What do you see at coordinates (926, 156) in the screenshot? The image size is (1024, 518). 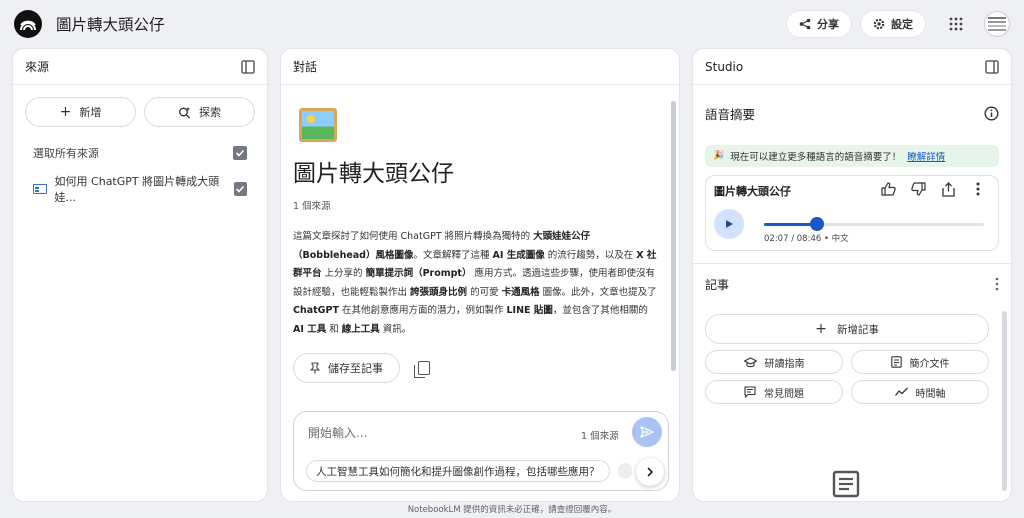 I see `learn-more-link: 瞭解詳情` at bounding box center [926, 156].